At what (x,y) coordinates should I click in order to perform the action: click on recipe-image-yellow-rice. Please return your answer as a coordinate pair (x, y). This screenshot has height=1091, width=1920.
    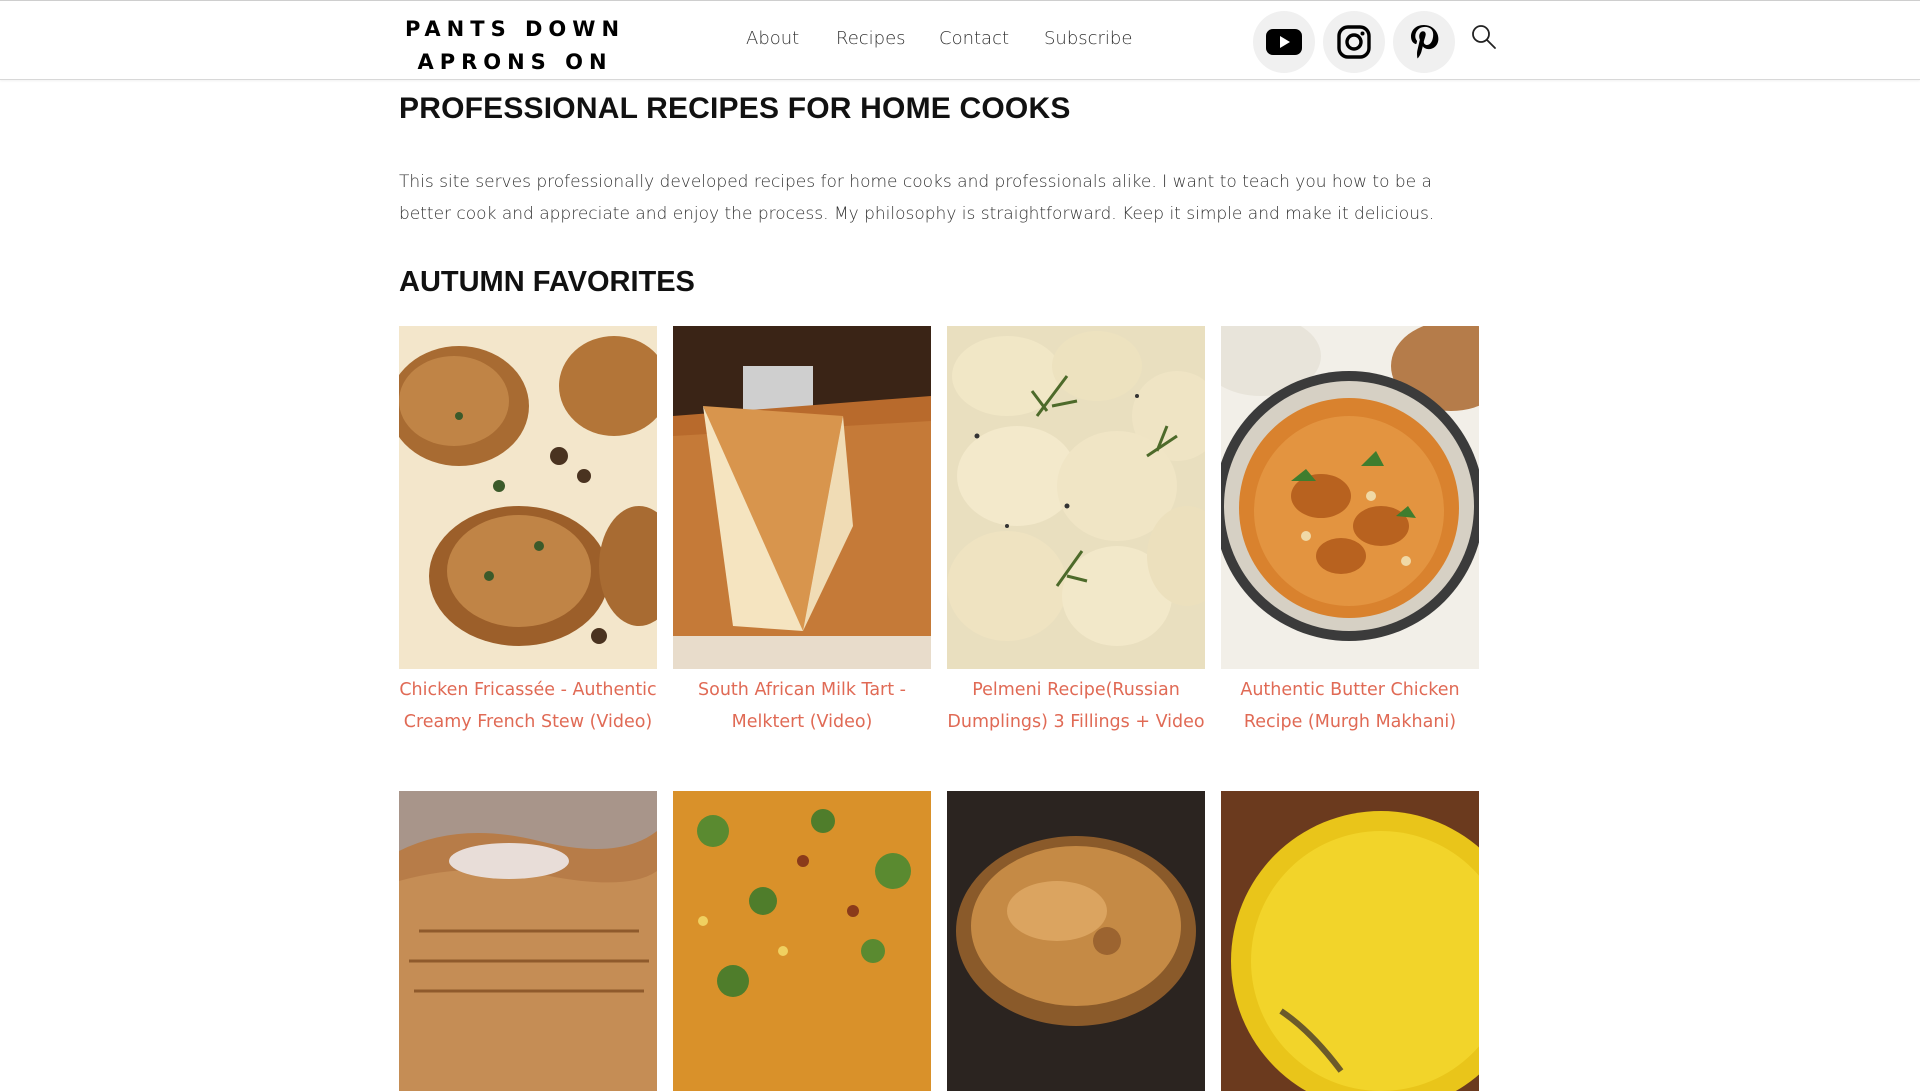
    Looking at the image, I should click on (1350, 941).